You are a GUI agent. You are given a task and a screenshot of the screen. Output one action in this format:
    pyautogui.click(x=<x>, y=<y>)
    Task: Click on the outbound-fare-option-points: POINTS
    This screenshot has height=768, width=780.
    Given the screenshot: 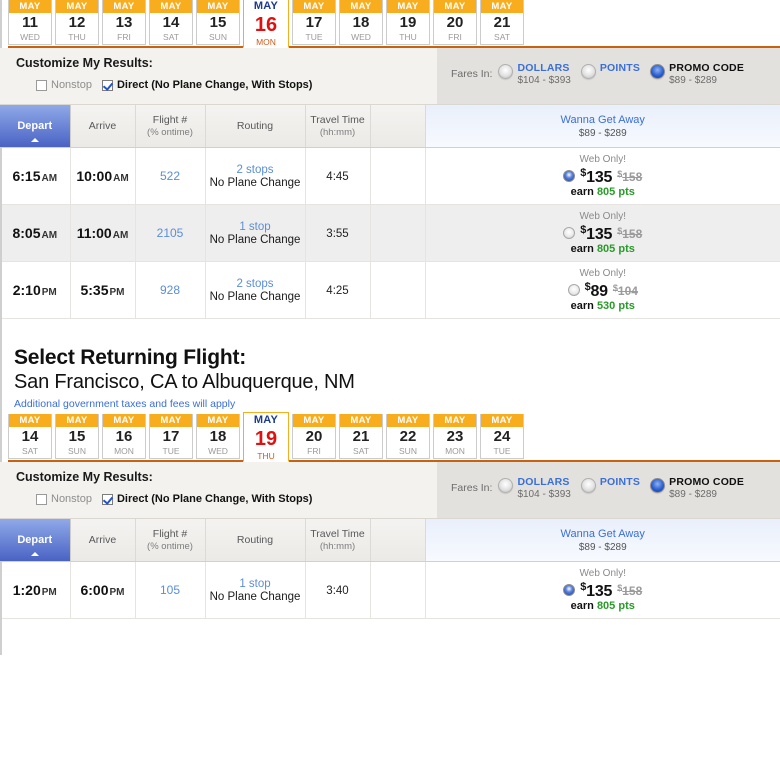 What is the action you would take?
    pyautogui.click(x=610, y=70)
    